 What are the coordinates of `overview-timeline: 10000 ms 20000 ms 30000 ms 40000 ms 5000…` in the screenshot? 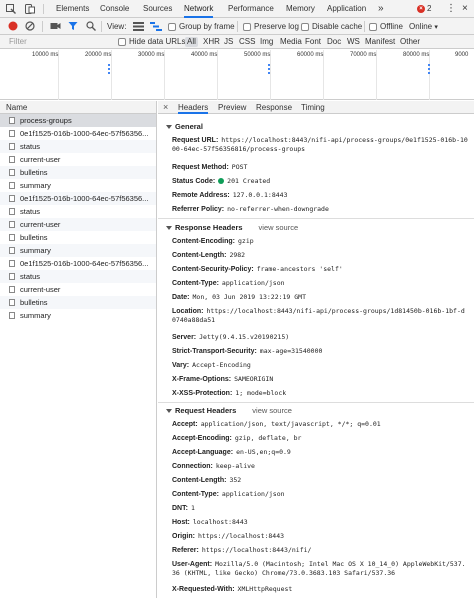 It's located at (237, 75).